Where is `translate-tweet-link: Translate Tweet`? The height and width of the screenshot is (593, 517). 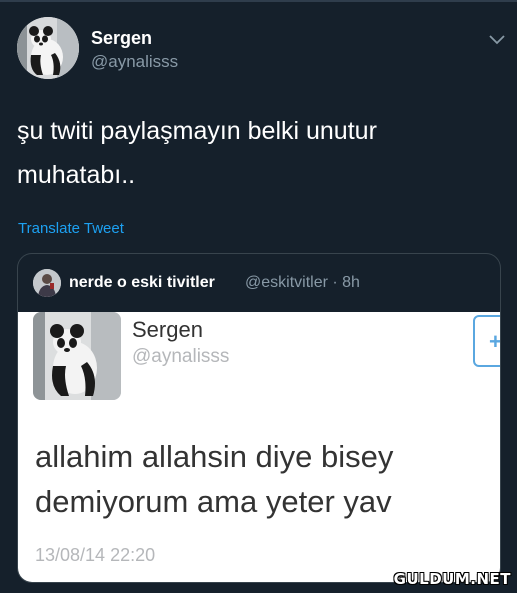 translate-tweet-link: Translate Tweet is located at coordinates (71, 228).